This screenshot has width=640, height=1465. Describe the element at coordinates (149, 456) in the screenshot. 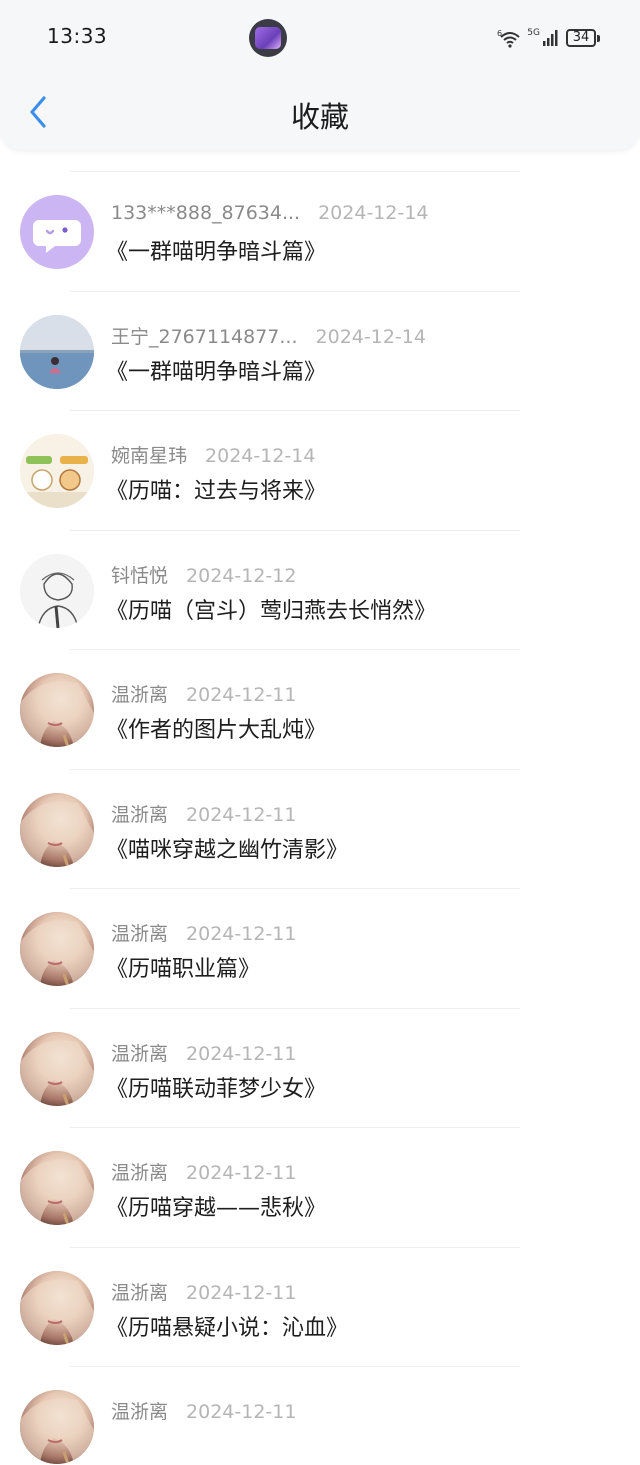

I see `username: 婉南星玮` at that location.